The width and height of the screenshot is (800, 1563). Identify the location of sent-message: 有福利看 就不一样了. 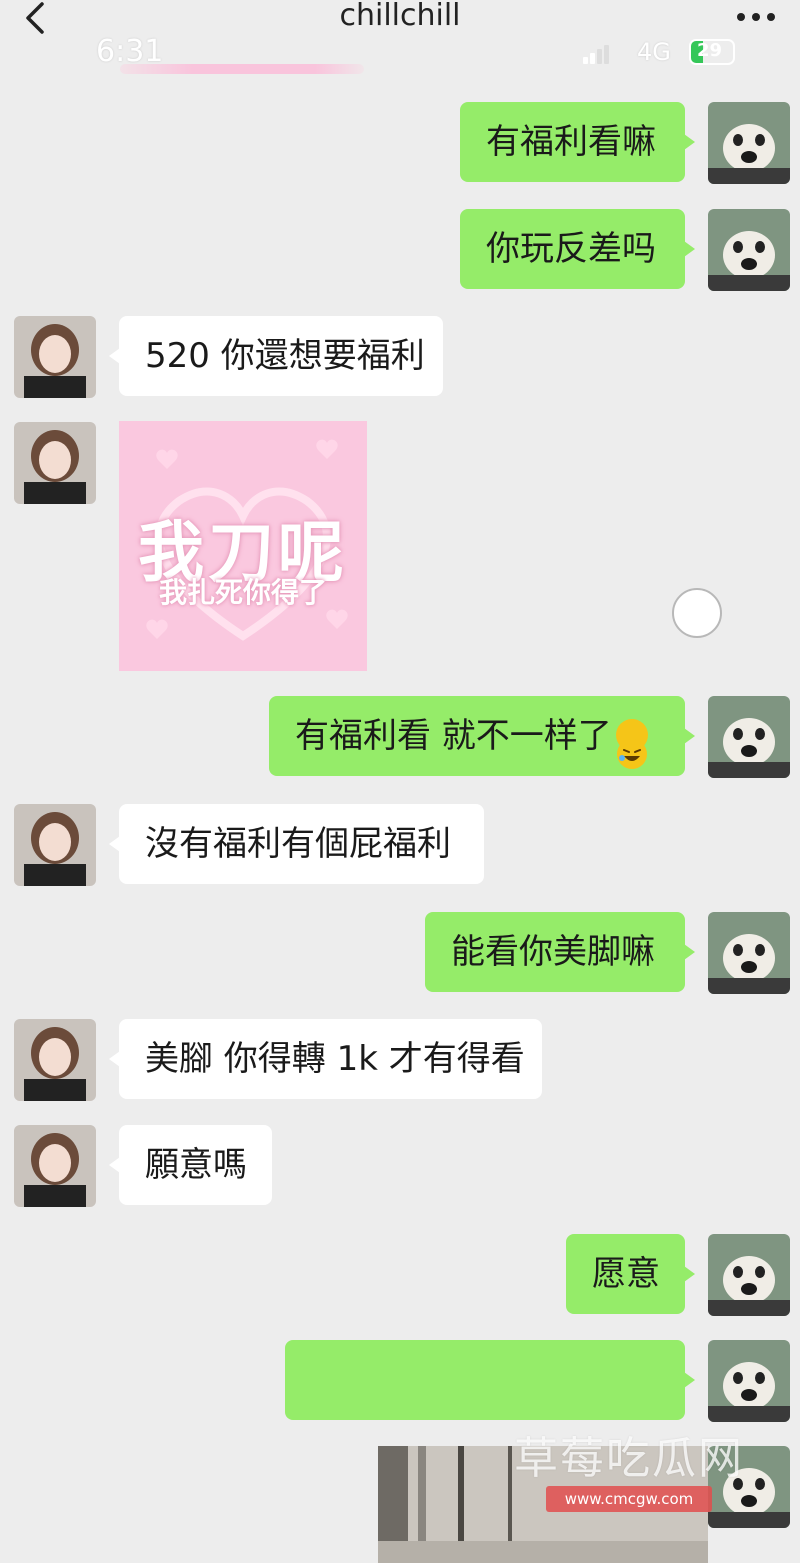
(482, 736).